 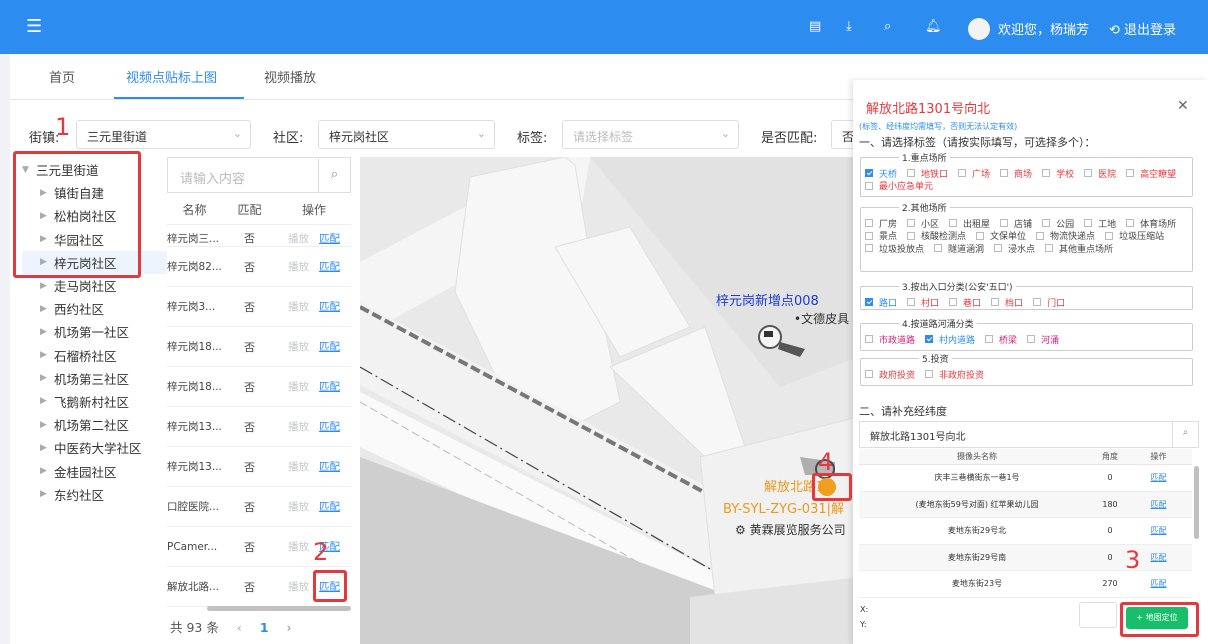 I want to click on tag-checkbox: 村口, so click(x=923, y=302).